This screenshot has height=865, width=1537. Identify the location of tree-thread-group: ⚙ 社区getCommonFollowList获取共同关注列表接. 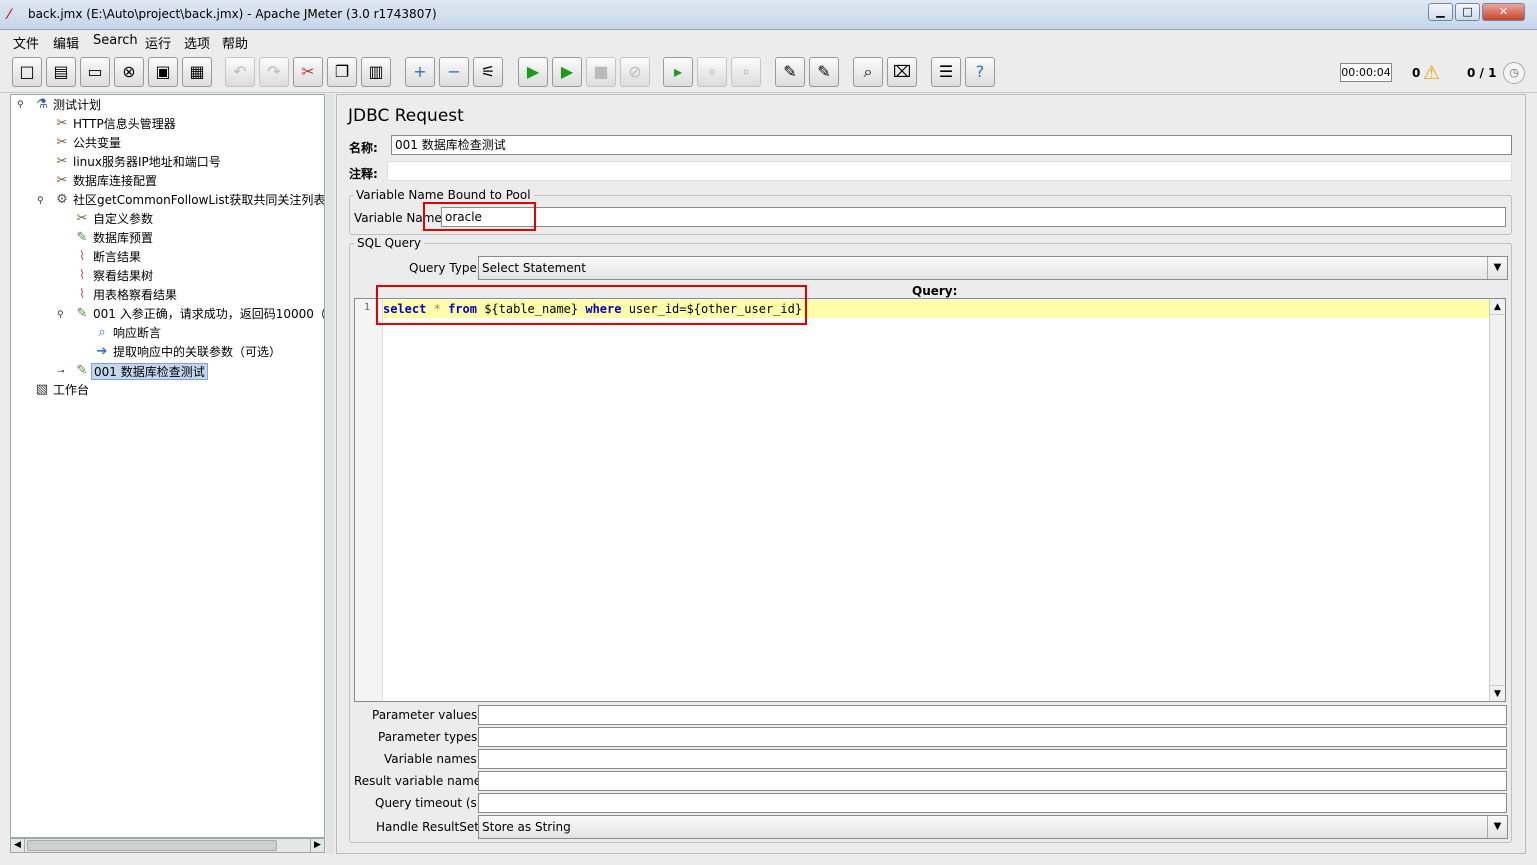
(188, 201).